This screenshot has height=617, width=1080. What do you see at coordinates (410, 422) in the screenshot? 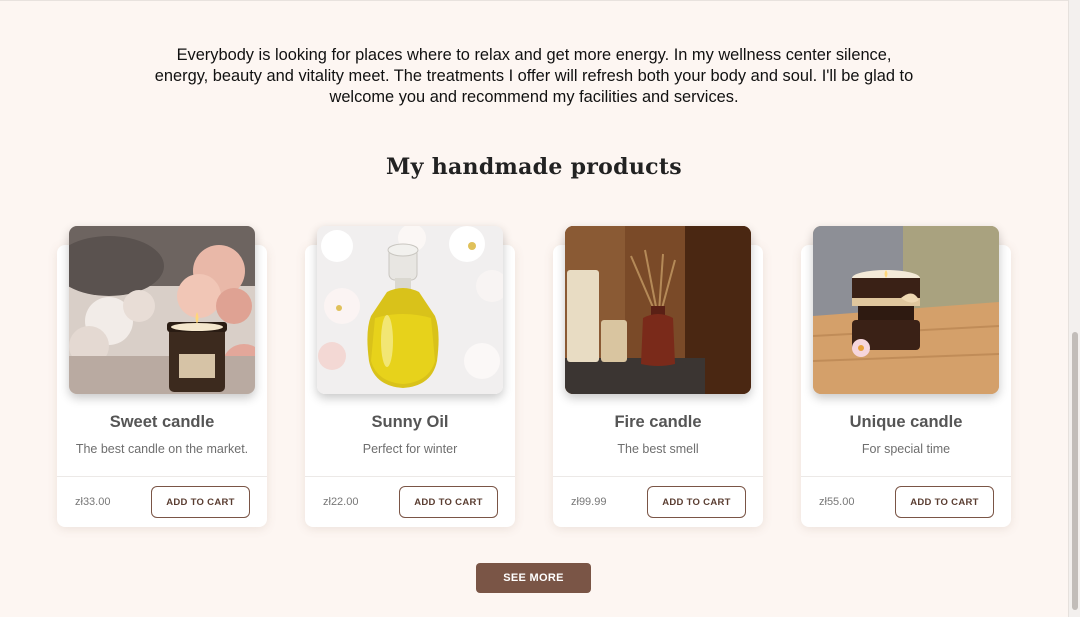
I see `product-name: Sunny Oil` at bounding box center [410, 422].